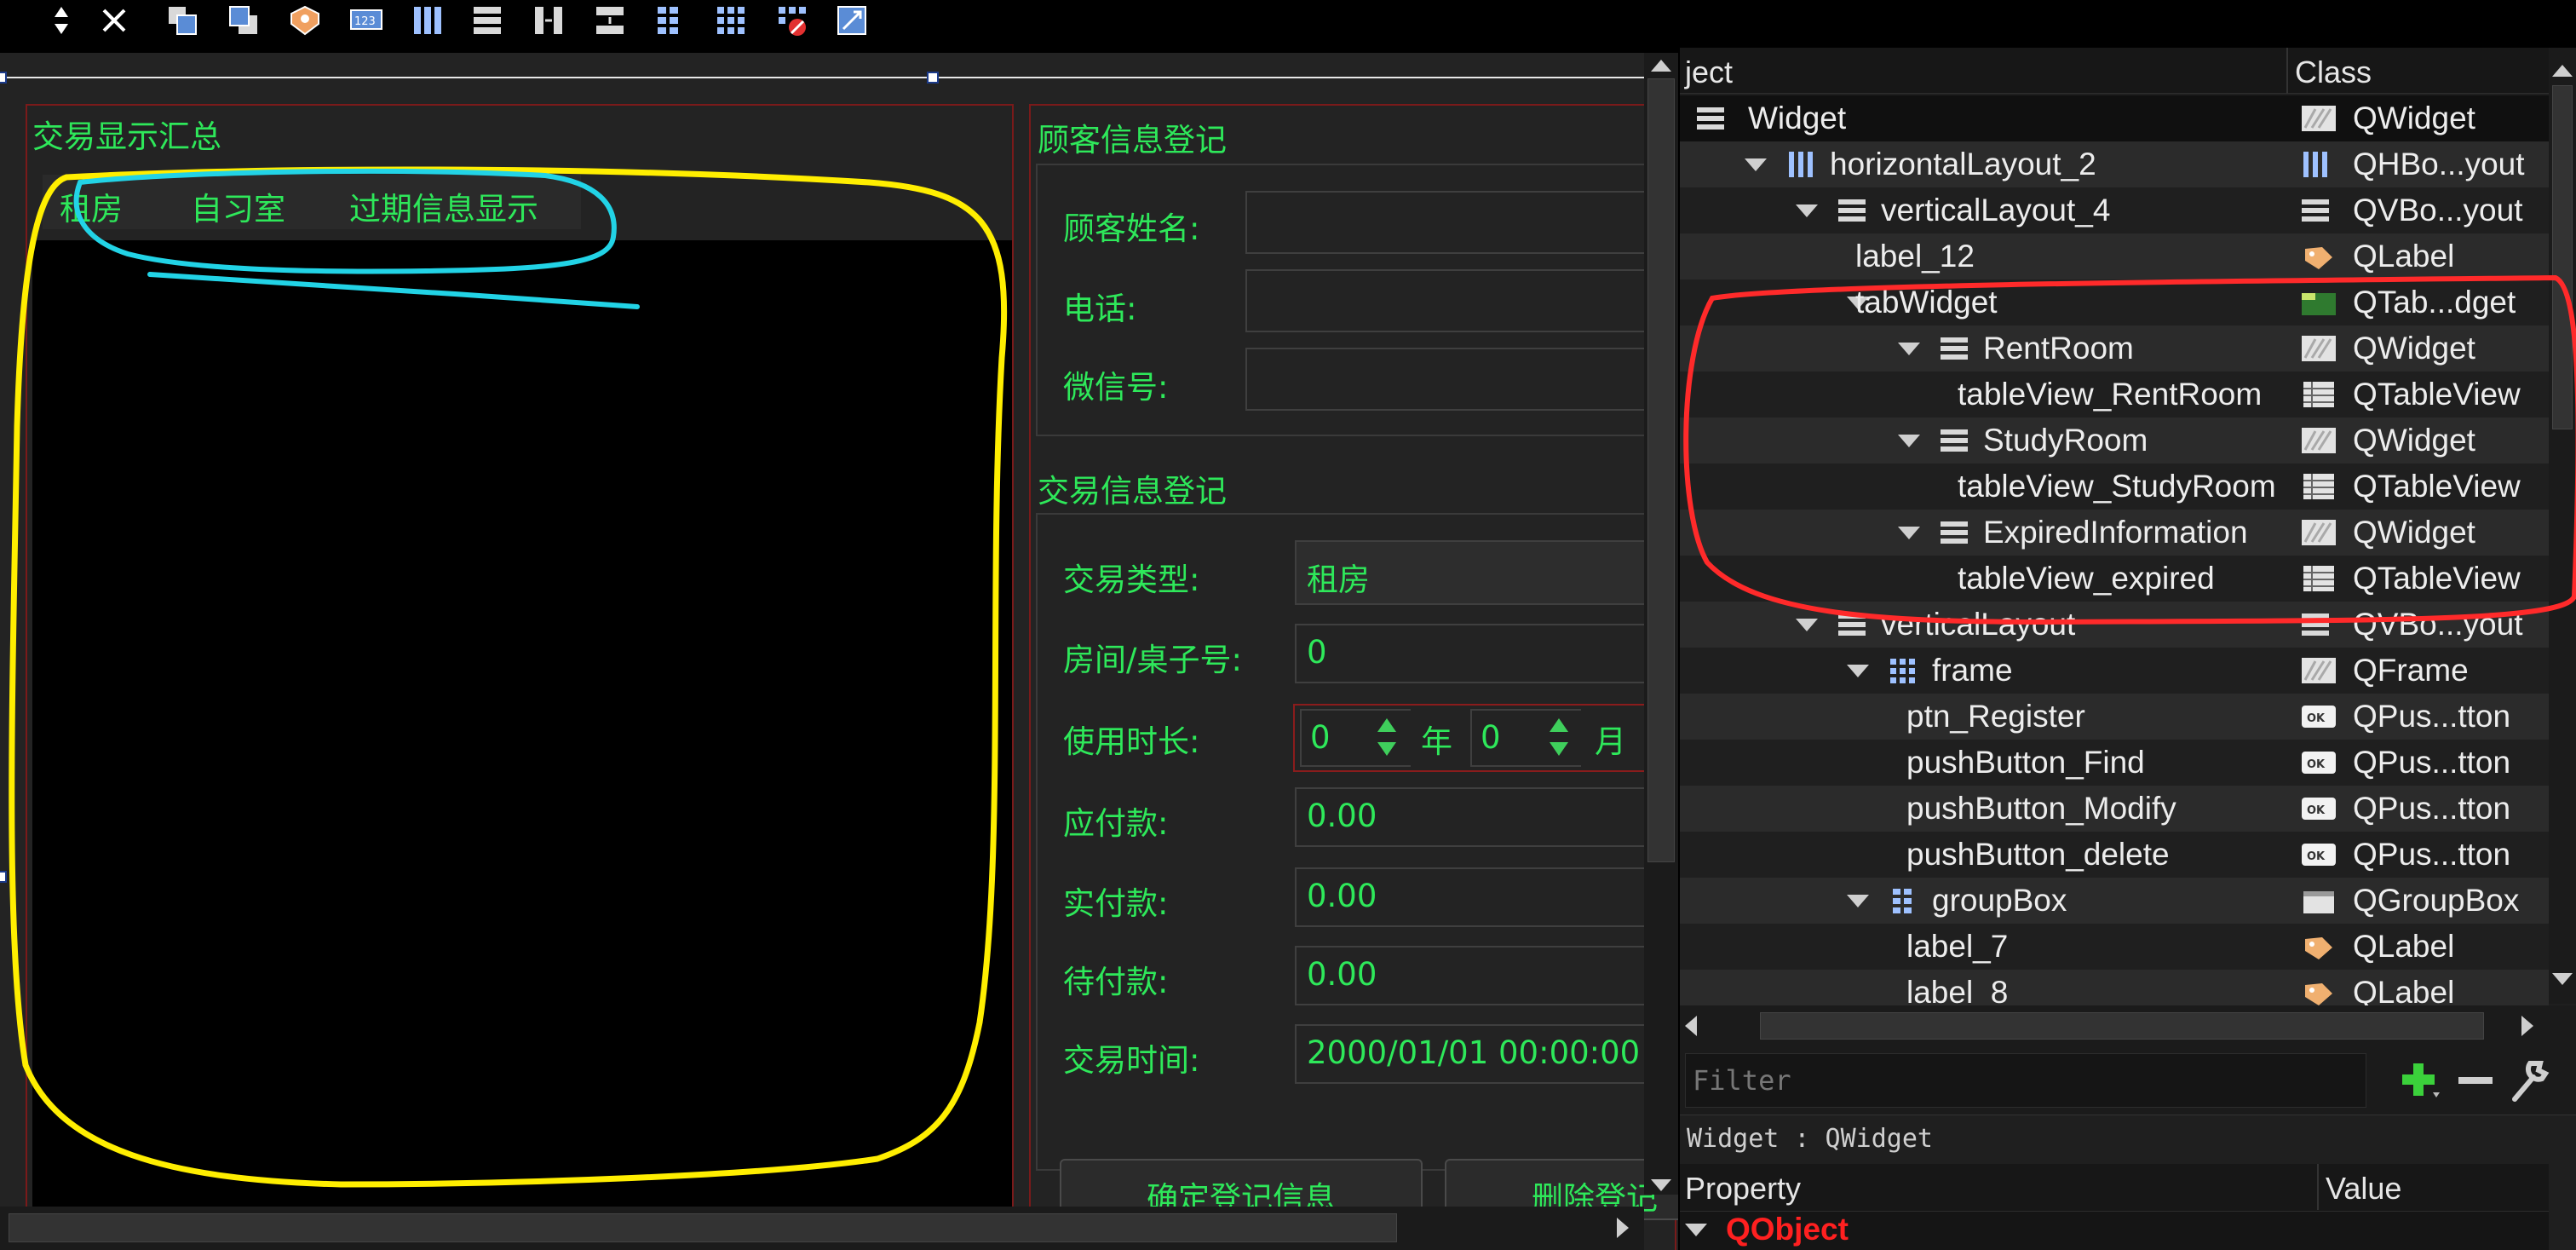 Image resolution: width=2576 pixels, height=1250 pixels. I want to click on pending-input: 0.00, so click(1487, 976).